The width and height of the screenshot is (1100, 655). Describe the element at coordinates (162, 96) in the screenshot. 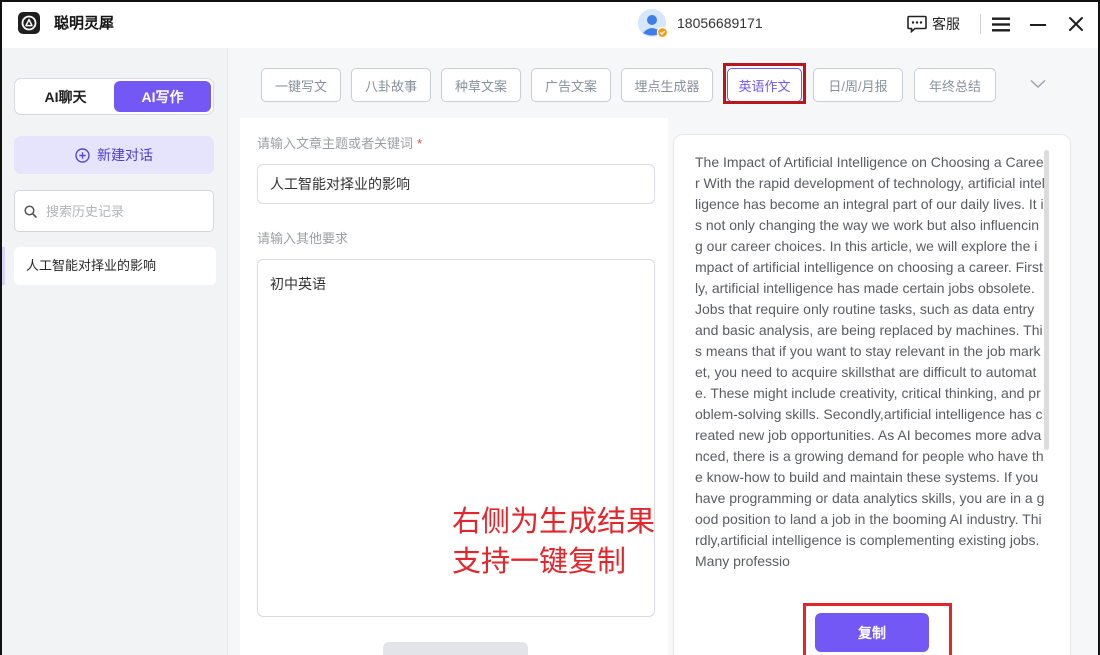

I see `mode-ai-writing: AI写作` at that location.